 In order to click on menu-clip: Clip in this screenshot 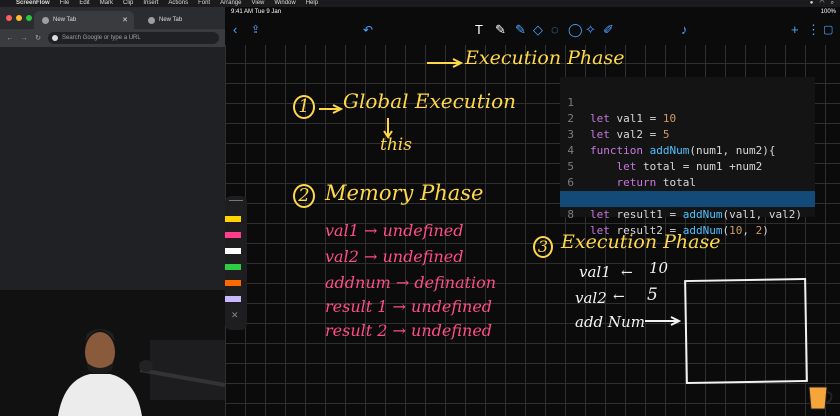, I will do `click(128, 3)`.